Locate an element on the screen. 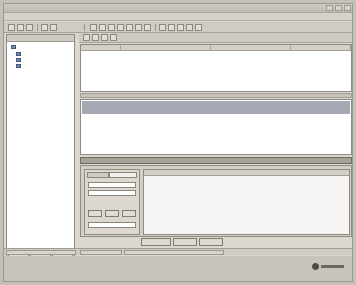 The width and height of the screenshot is (356, 285). dock-form-panel is located at coordinates (112, 202).